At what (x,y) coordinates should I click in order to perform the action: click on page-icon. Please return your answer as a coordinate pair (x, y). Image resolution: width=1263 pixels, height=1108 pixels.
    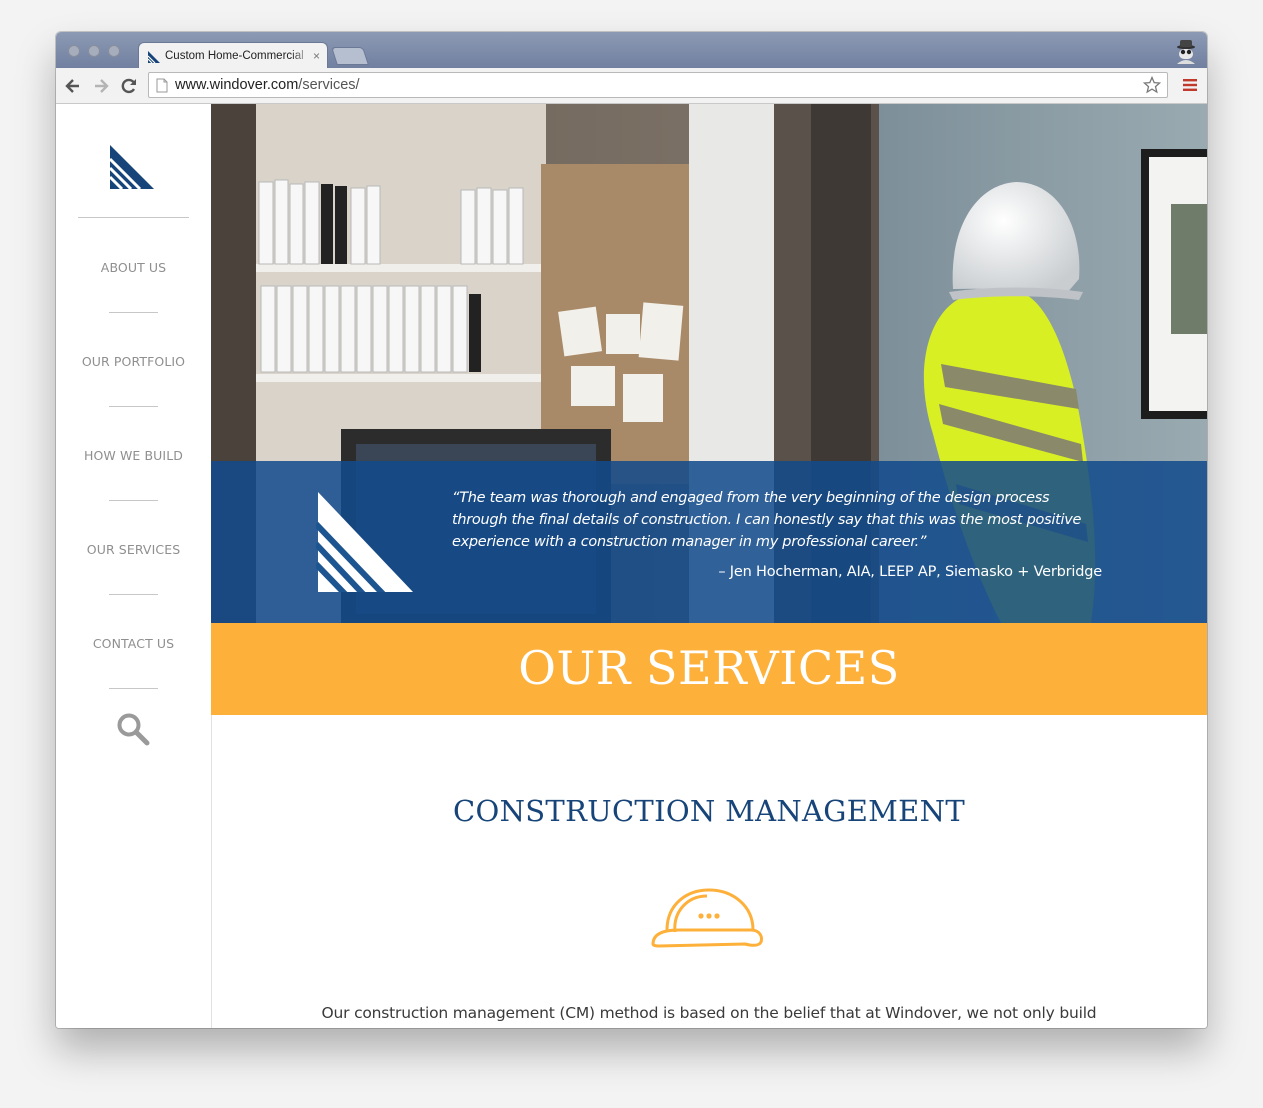
    Looking at the image, I should click on (162, 85).